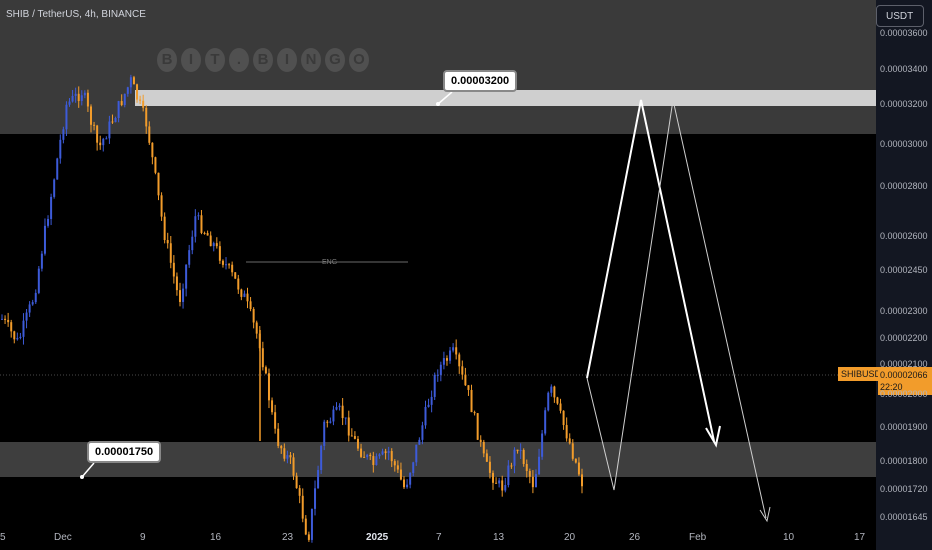  I want to click on x-tick: 13, so click(499, 537).